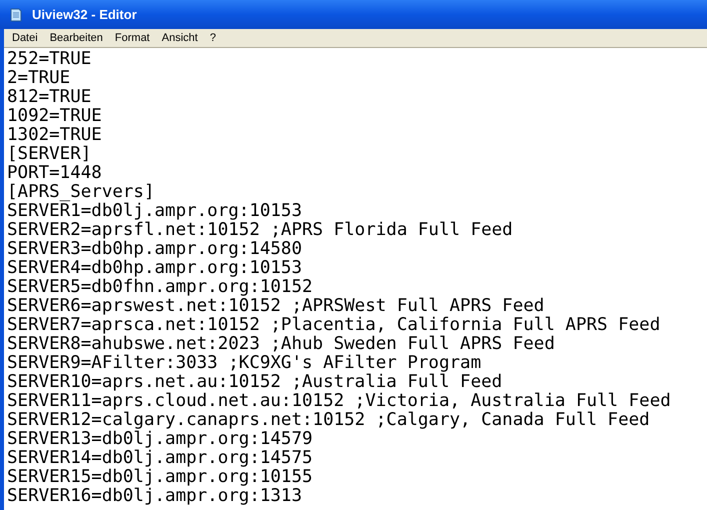 The width and height of the screenshot is (707, 510). Describe the element at coordinates (180, 38) in the screenshot. I see `menu-item: Ansicht` at that location.